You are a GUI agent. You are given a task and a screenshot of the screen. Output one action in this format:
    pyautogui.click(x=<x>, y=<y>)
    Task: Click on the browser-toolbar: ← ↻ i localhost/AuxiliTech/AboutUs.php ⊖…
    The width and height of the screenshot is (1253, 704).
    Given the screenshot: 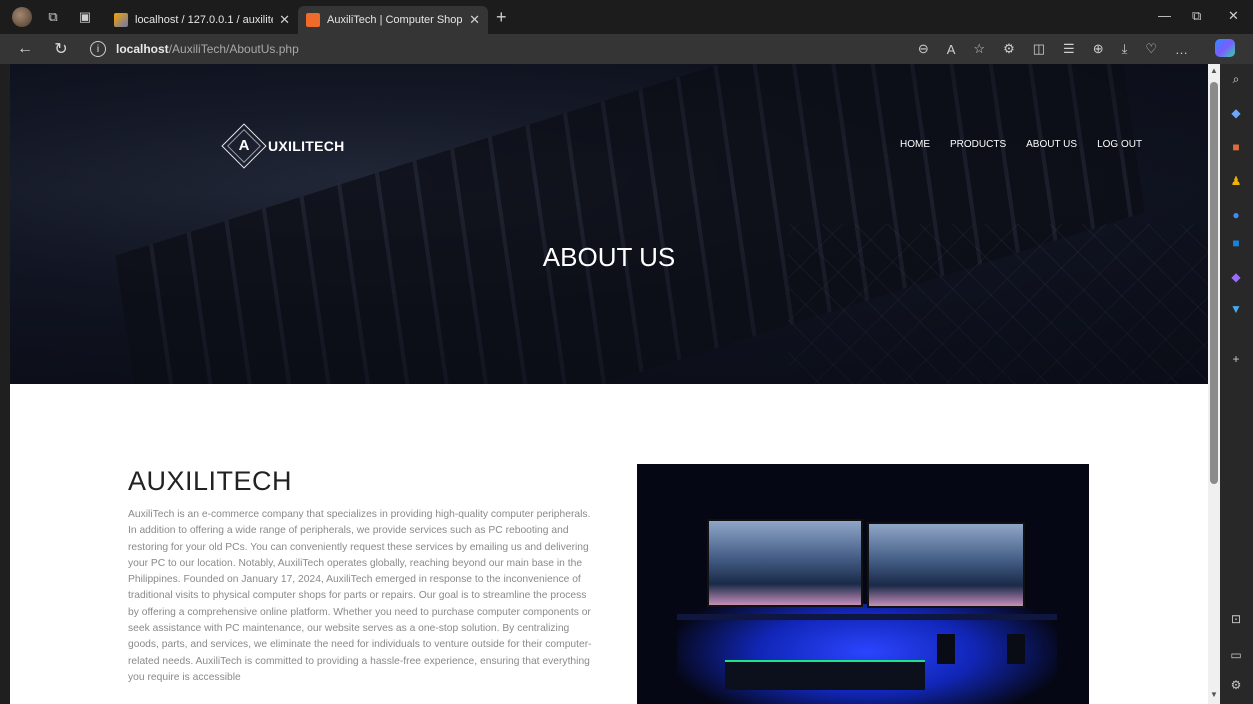 What is the action you would take?
    pyautogui.click(x=626, y=49)
    